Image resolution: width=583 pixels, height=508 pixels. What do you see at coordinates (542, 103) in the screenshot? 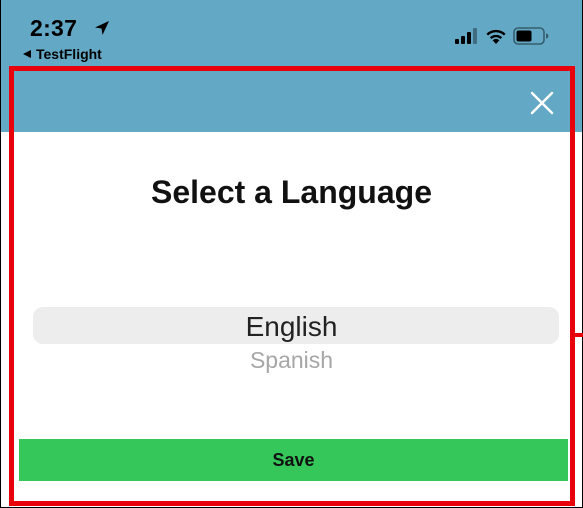
I see `close-icon` at bounding box center [542, 103].